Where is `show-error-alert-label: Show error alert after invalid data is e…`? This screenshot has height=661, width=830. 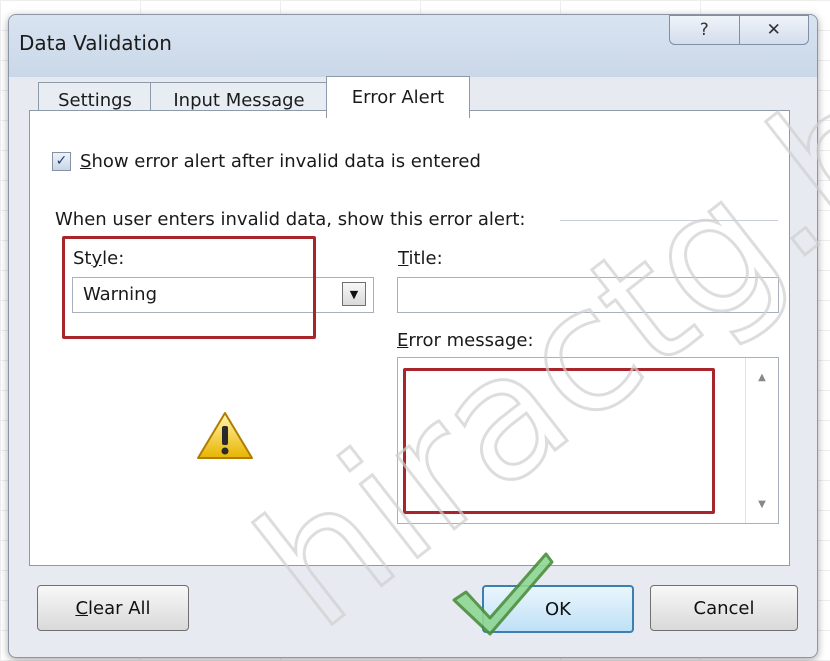
show-error-alert-label: Show error alert after invalid data is e… is located at coordinates (280, 161).